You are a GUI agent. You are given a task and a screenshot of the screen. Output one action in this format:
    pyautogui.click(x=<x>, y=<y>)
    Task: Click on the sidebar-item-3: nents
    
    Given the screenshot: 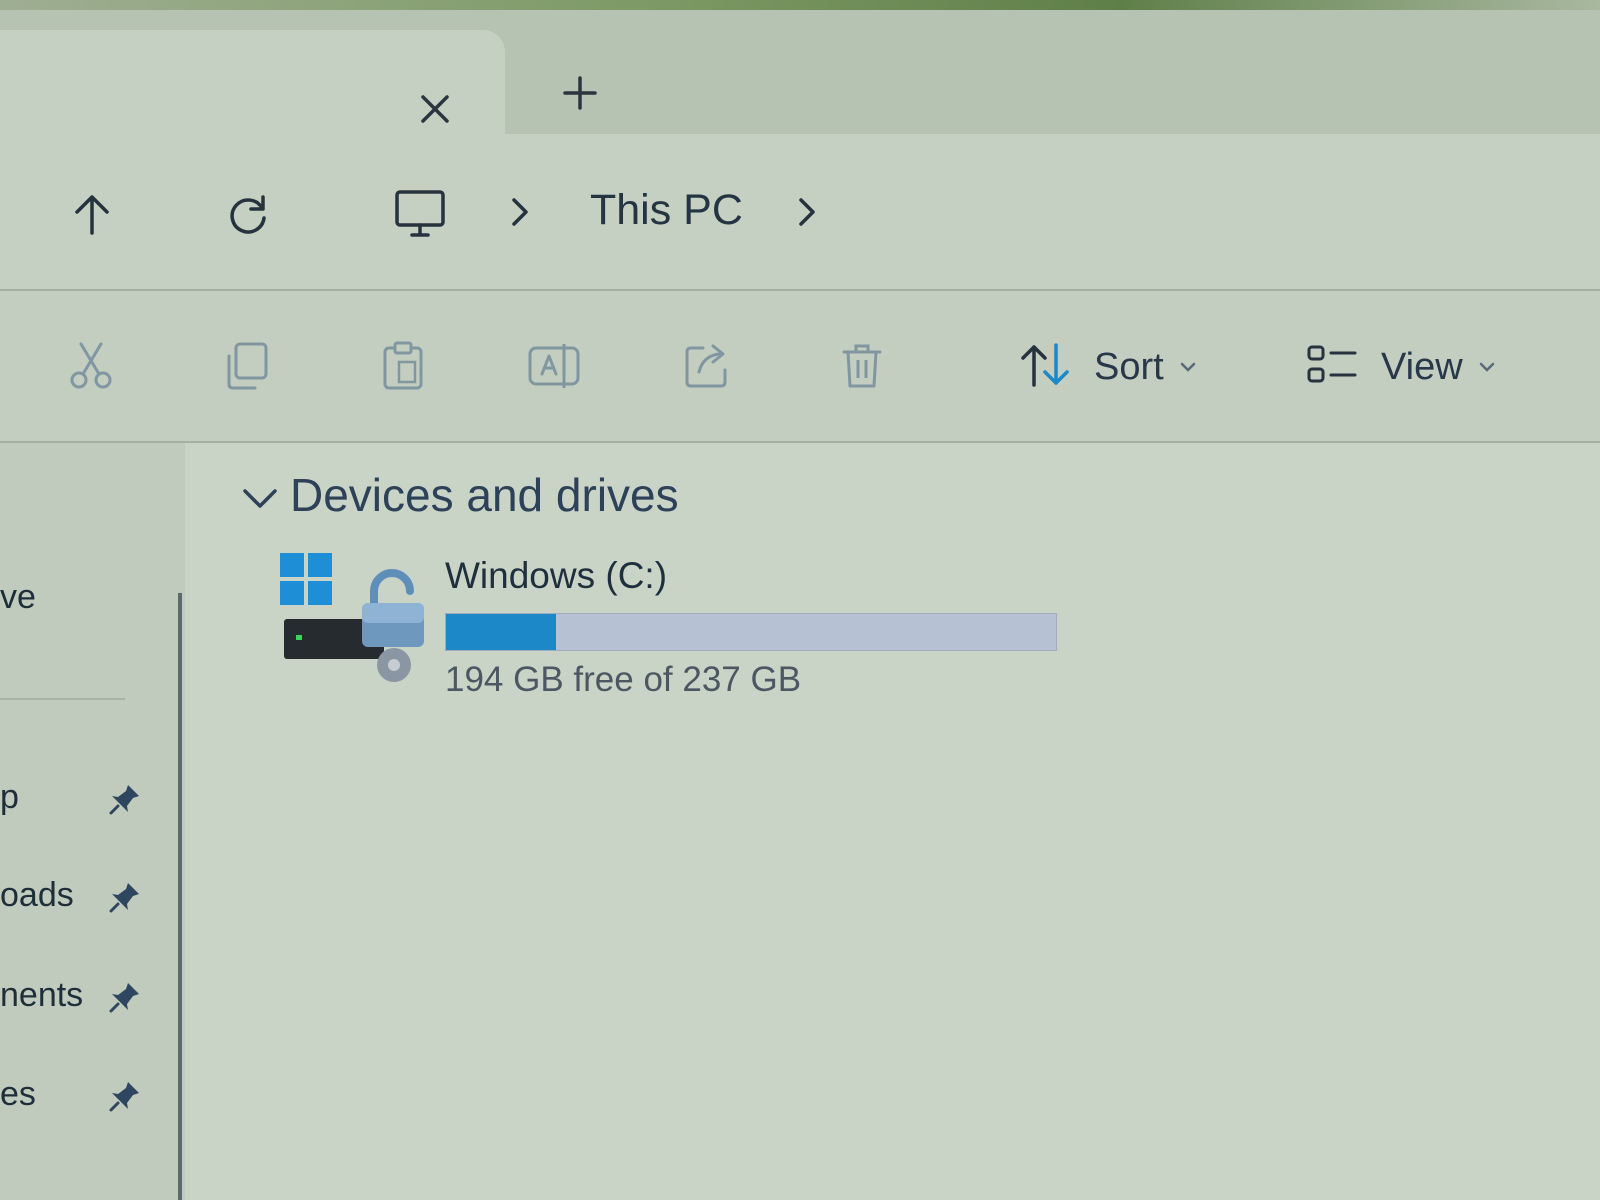 What is the action you would take?
    pyautogui.click(x=85, y=996)
    